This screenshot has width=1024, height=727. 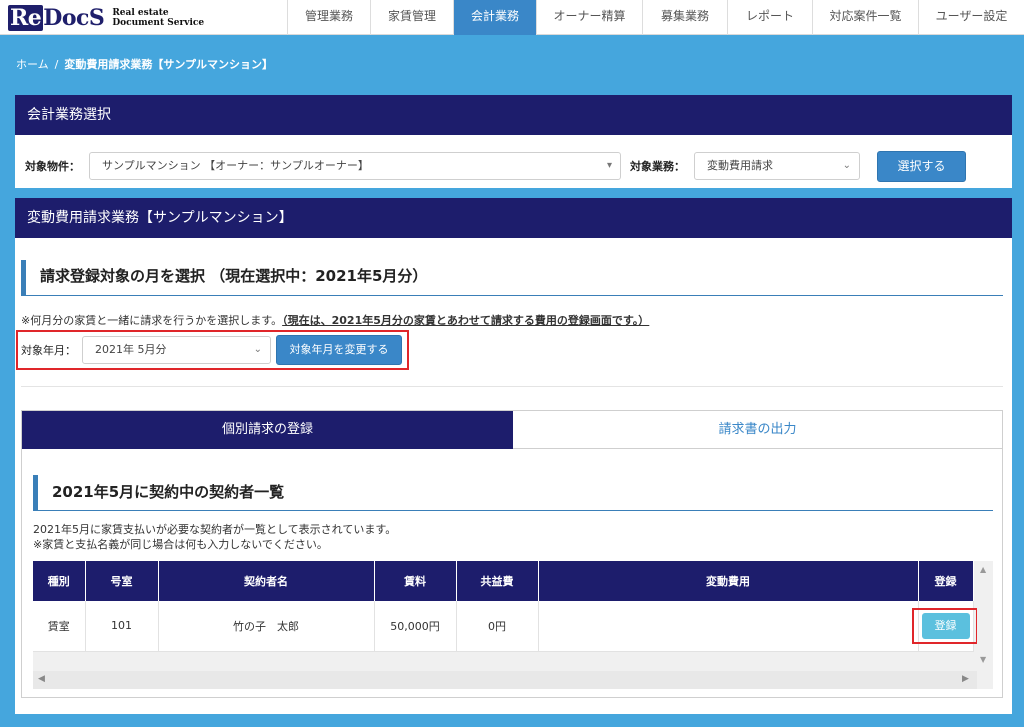 What do you see at coordinates (684, 17) in the screenshot?
I see `nav-recruitment: 募集業務` at bounding box center [684, 17].